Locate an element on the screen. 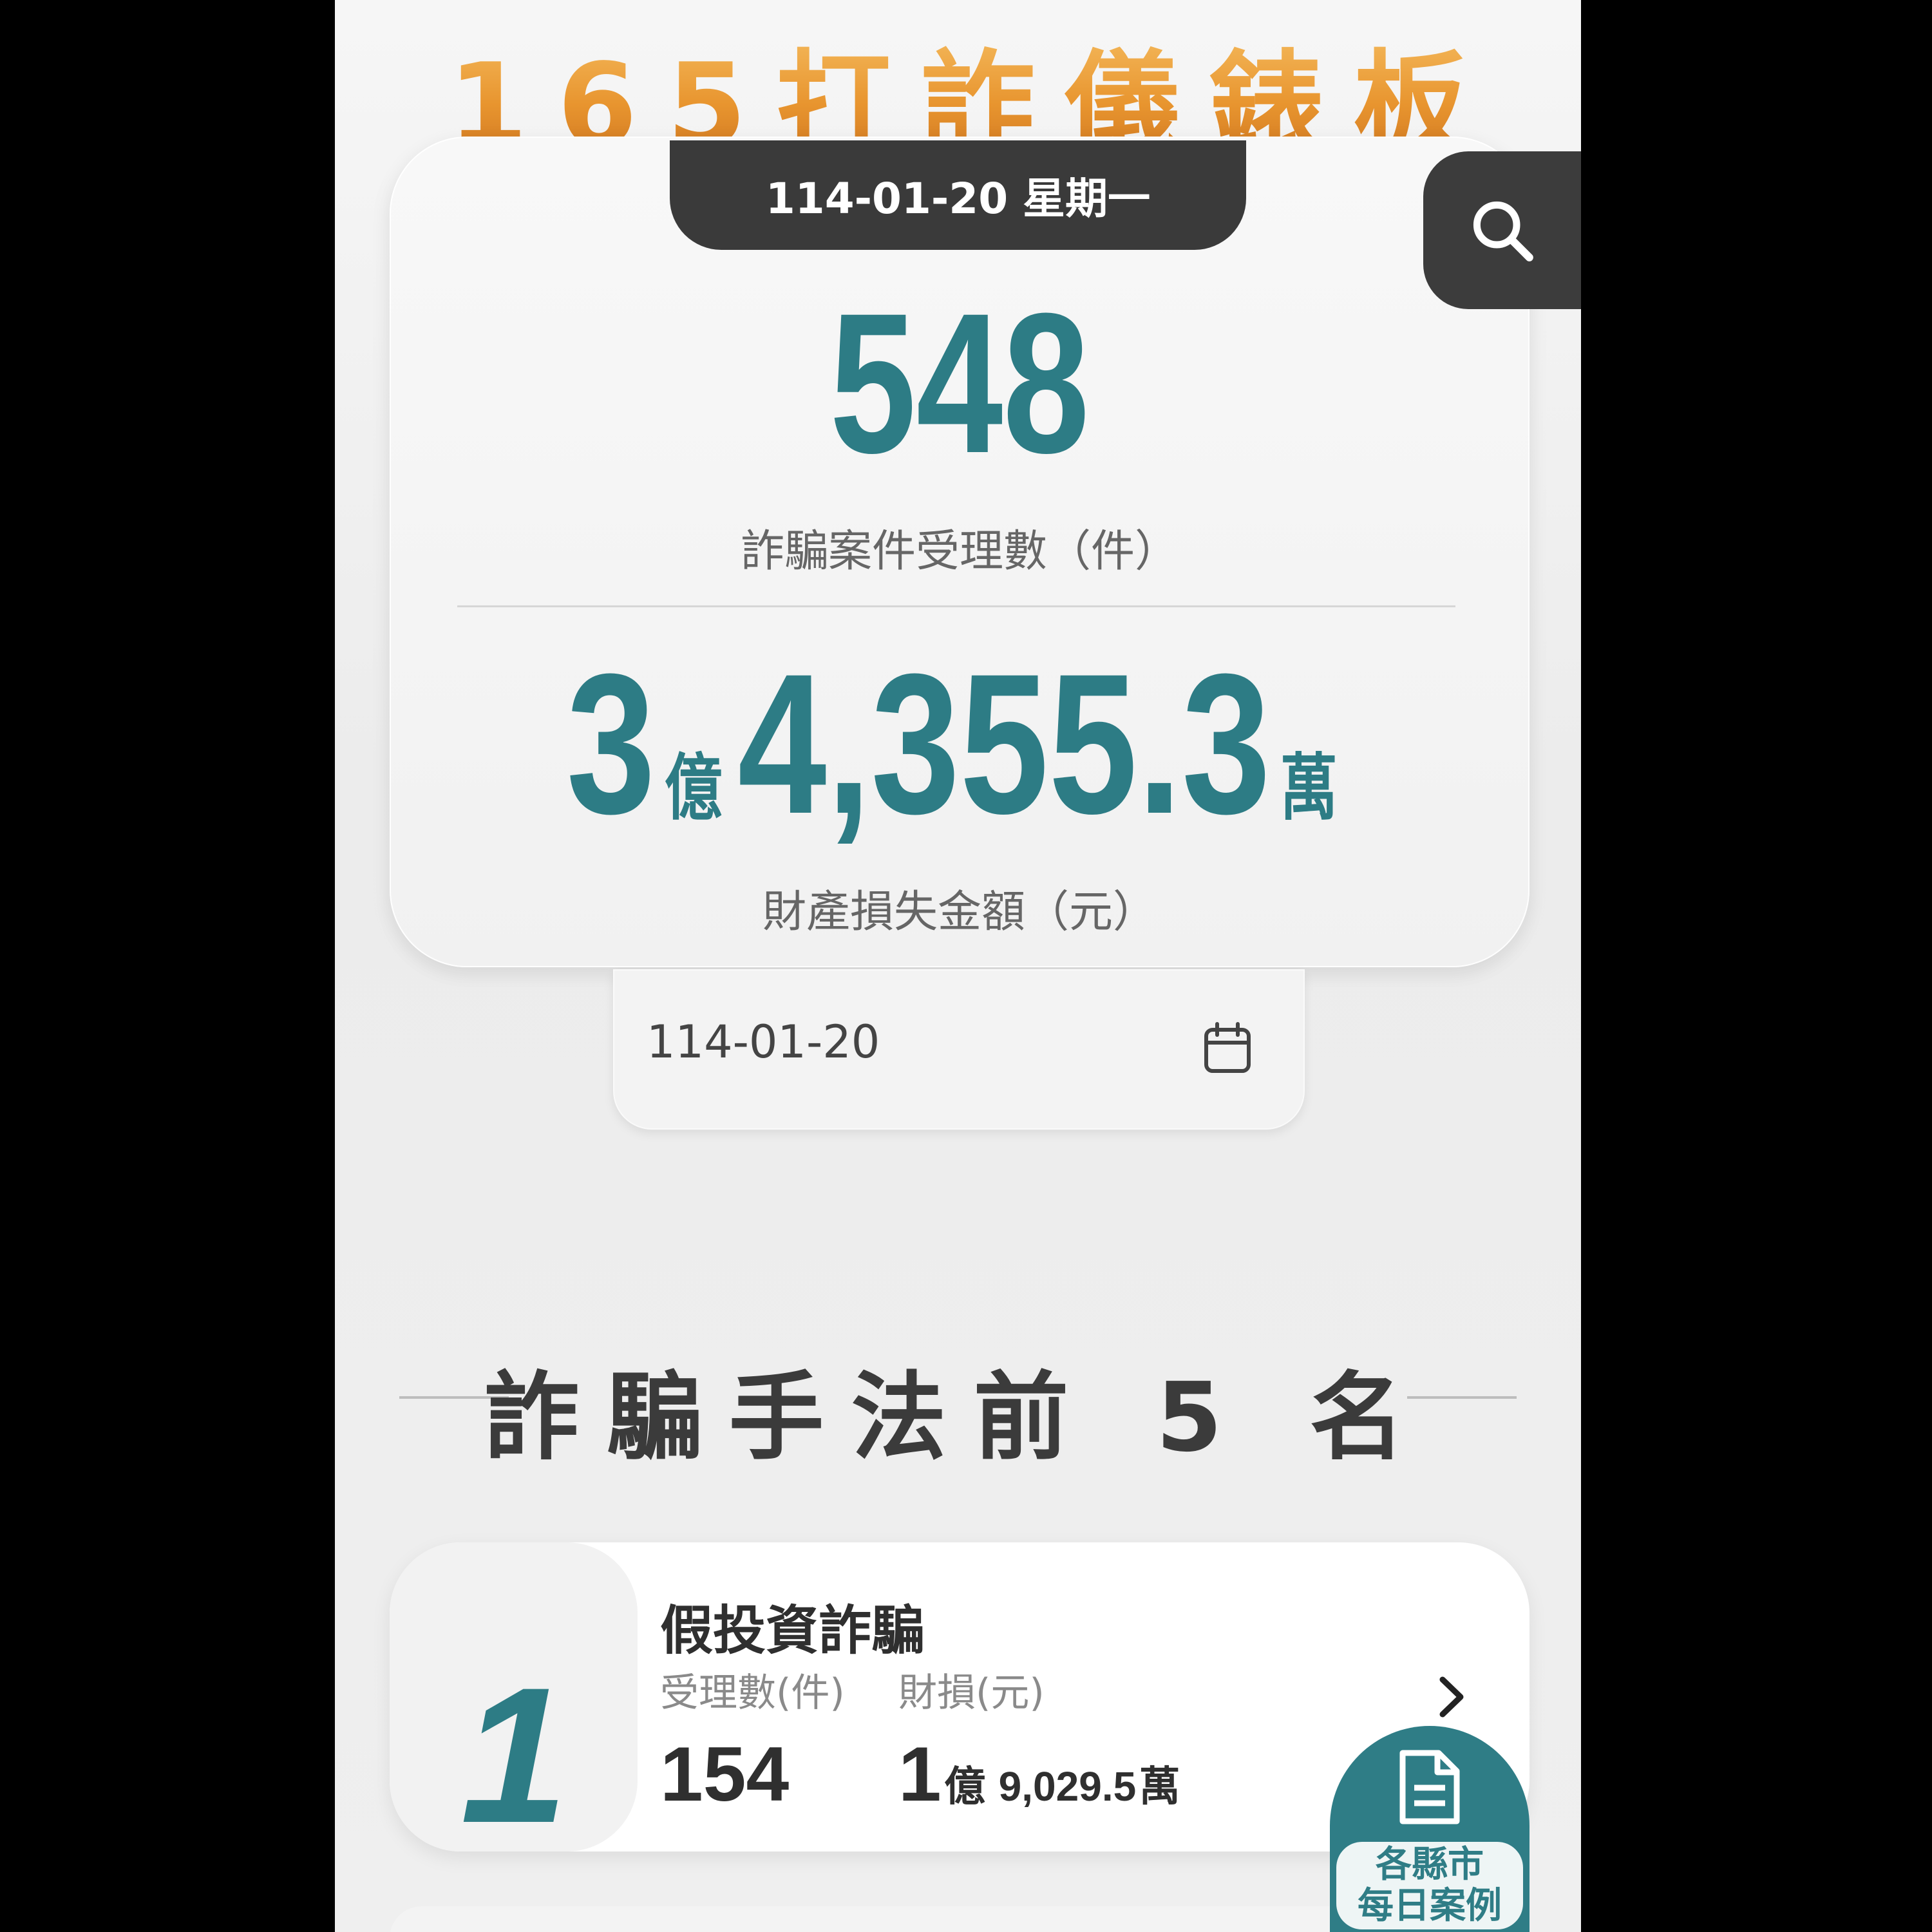 The height and width of the screenshot is (1932, 1932). date-picker-field: 114-01-20 is located at coordinates (959, 1049).